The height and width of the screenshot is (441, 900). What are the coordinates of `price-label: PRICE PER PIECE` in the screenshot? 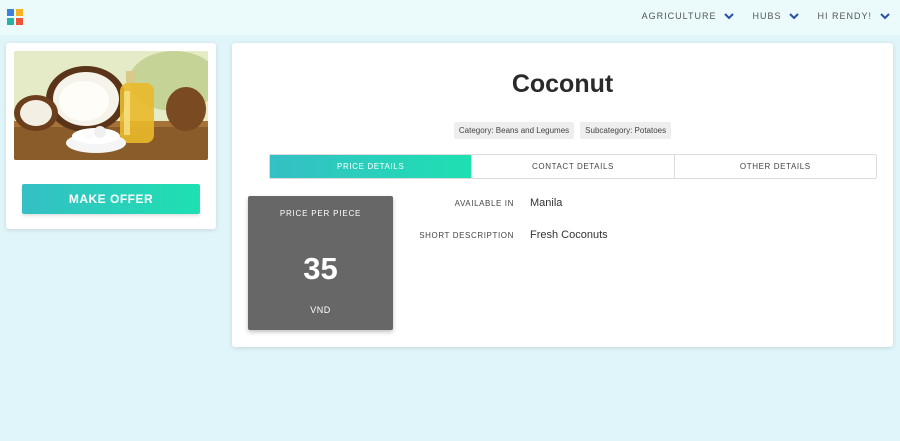 It's located at (320, 213).